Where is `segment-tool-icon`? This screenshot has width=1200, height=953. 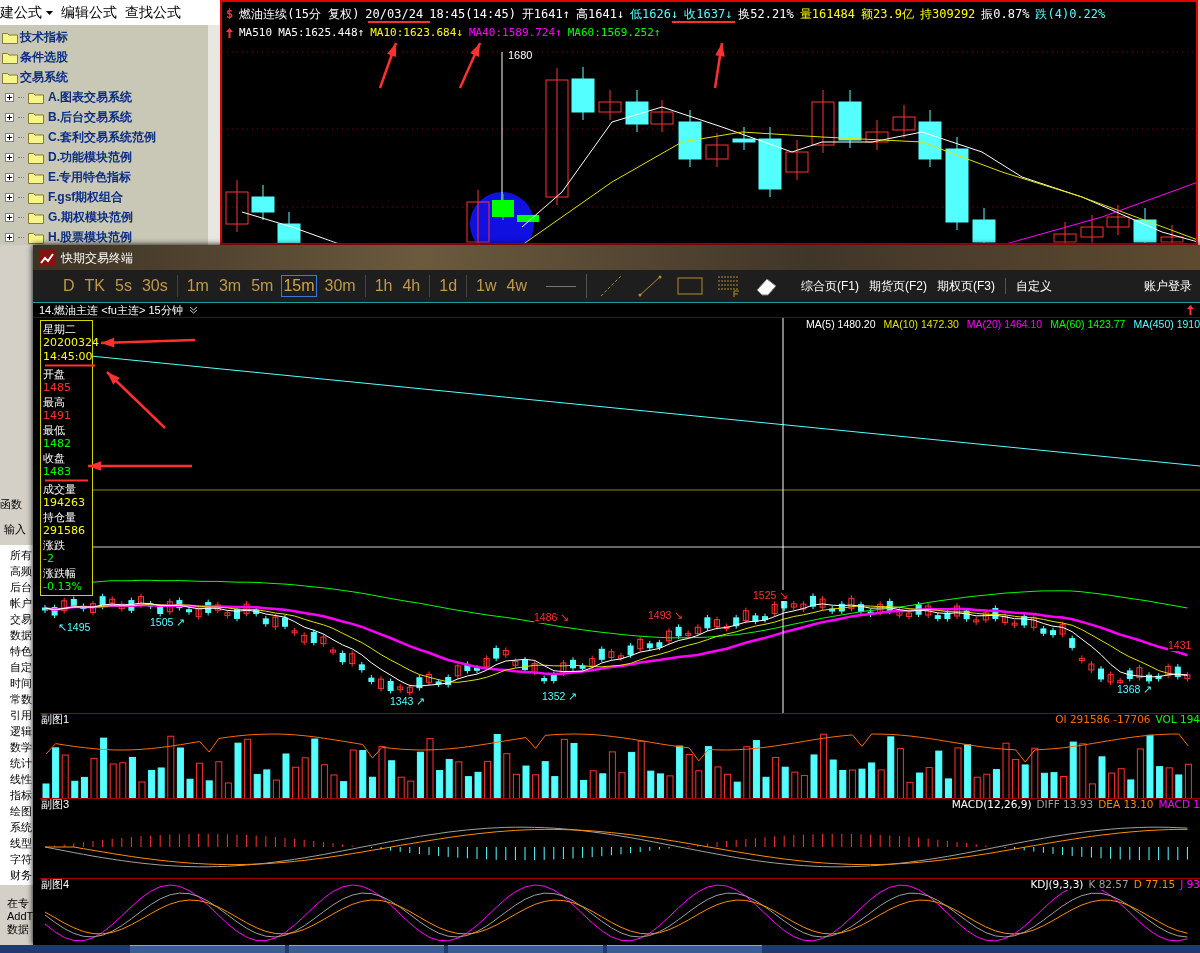
segment-tool-icon is located at coordinates (649, 286).